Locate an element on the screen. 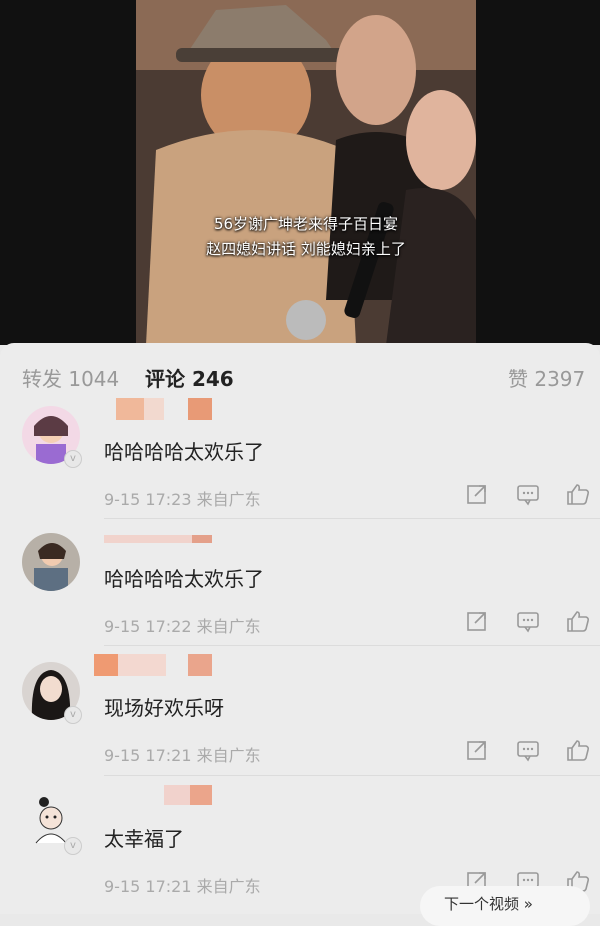 The width and height of the screenshot is (600, 926). caption-line-1: 56岁谢广坤老来得子百日宴 is located at coordinates (306, 224).